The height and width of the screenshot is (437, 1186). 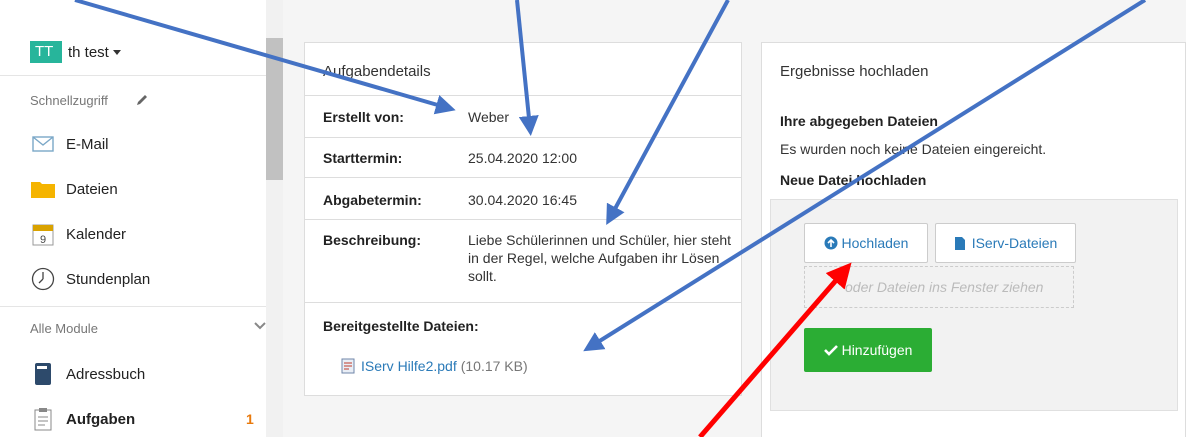 What do you see at coordinates (830, 350) in the screenshot?
I see `check-icon` at bounding box center [830, 350].